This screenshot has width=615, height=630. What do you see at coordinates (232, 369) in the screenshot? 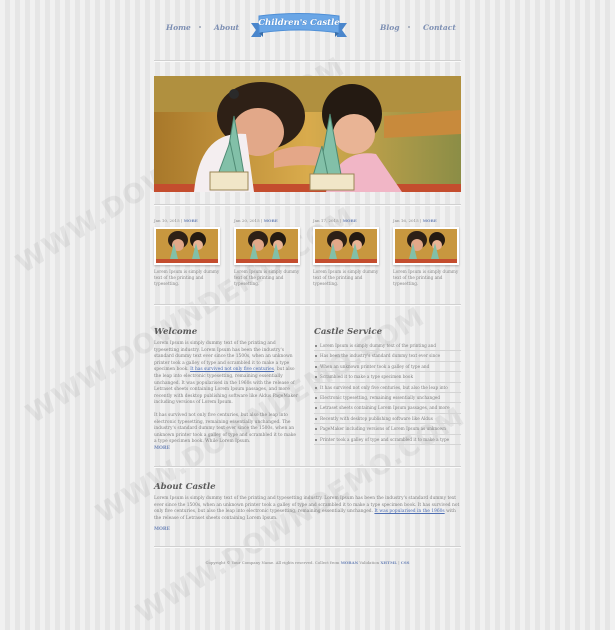
I see `welcome-inline-link: It has survived not only five centuries` at bounding box center [232, 369].